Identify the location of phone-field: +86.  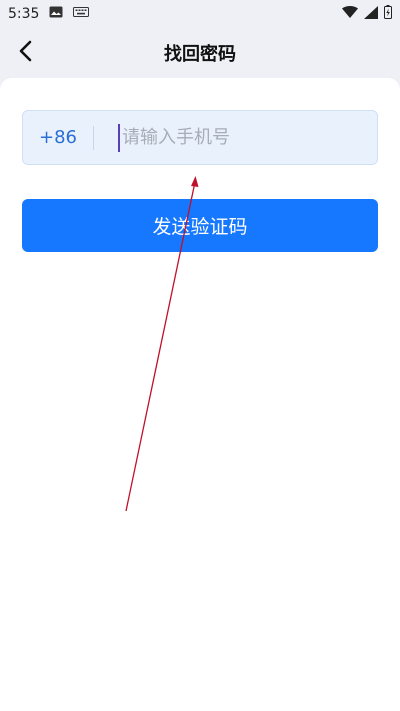
(200, 137).